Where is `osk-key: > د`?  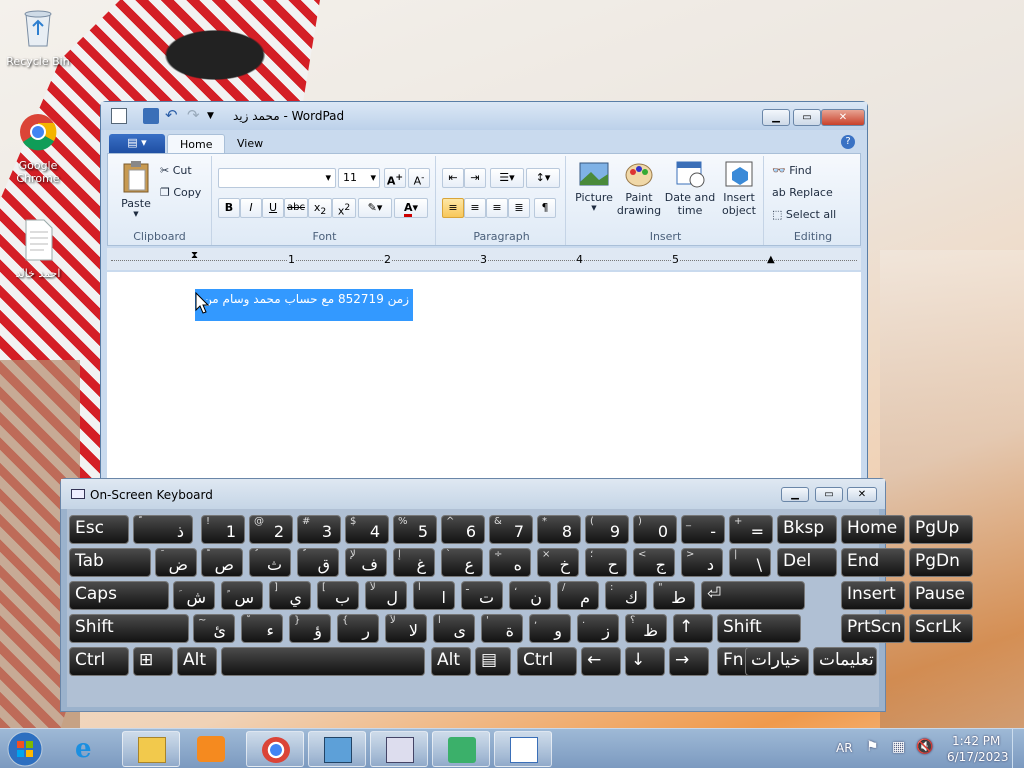
osk-key: > د is located at coordinates (702, 562).